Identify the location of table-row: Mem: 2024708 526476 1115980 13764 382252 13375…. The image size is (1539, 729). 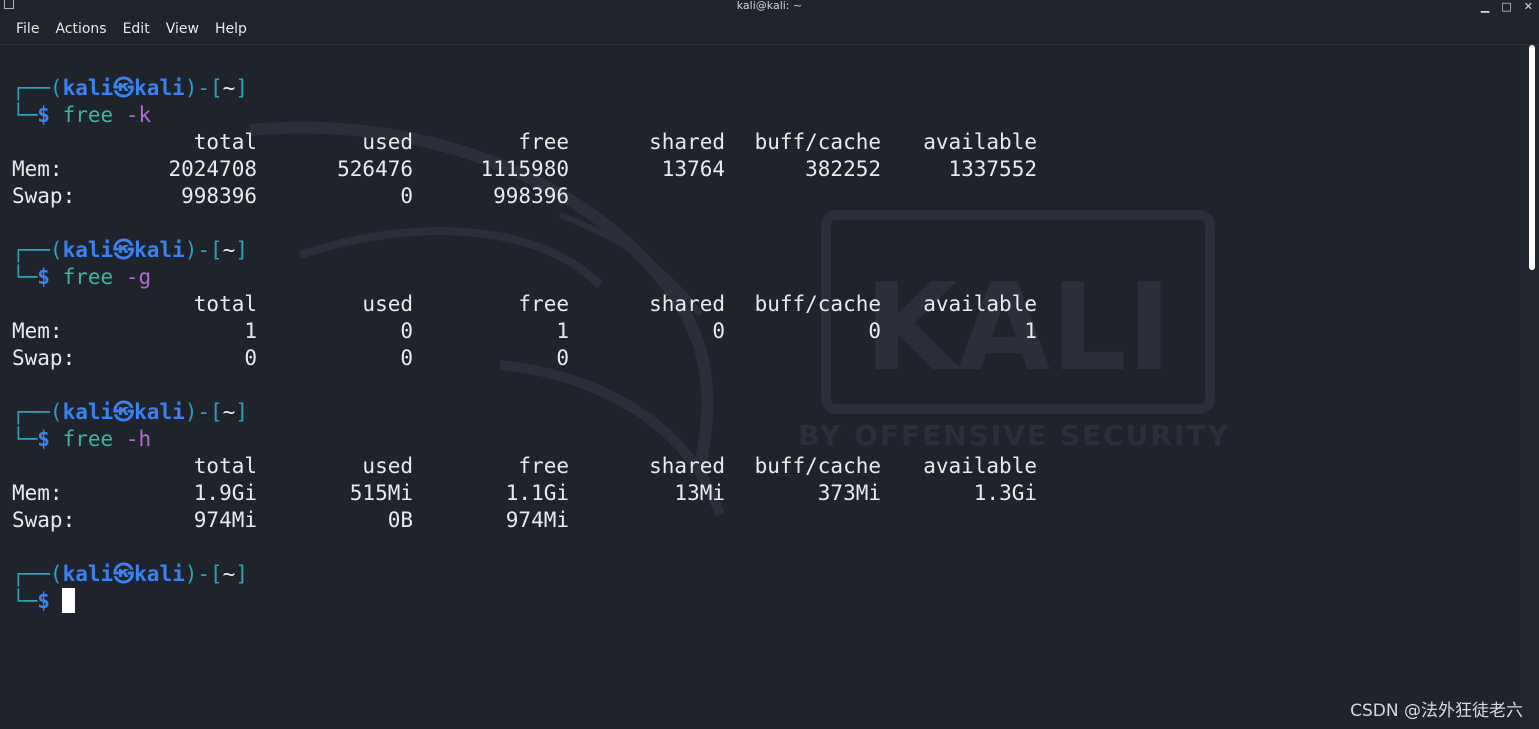
(550, 169).